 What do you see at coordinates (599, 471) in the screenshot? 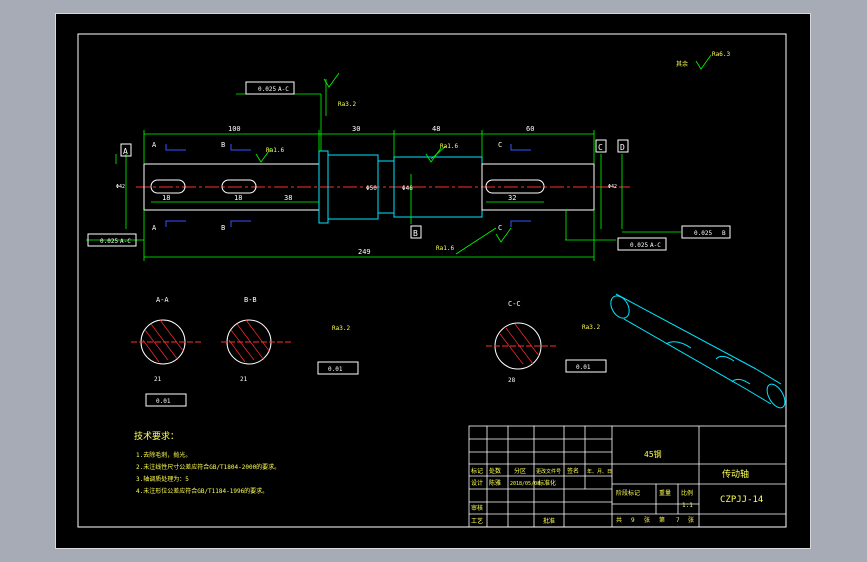
I see `tb-r1-5: 年、月、日` at bounding box center [599, 471].